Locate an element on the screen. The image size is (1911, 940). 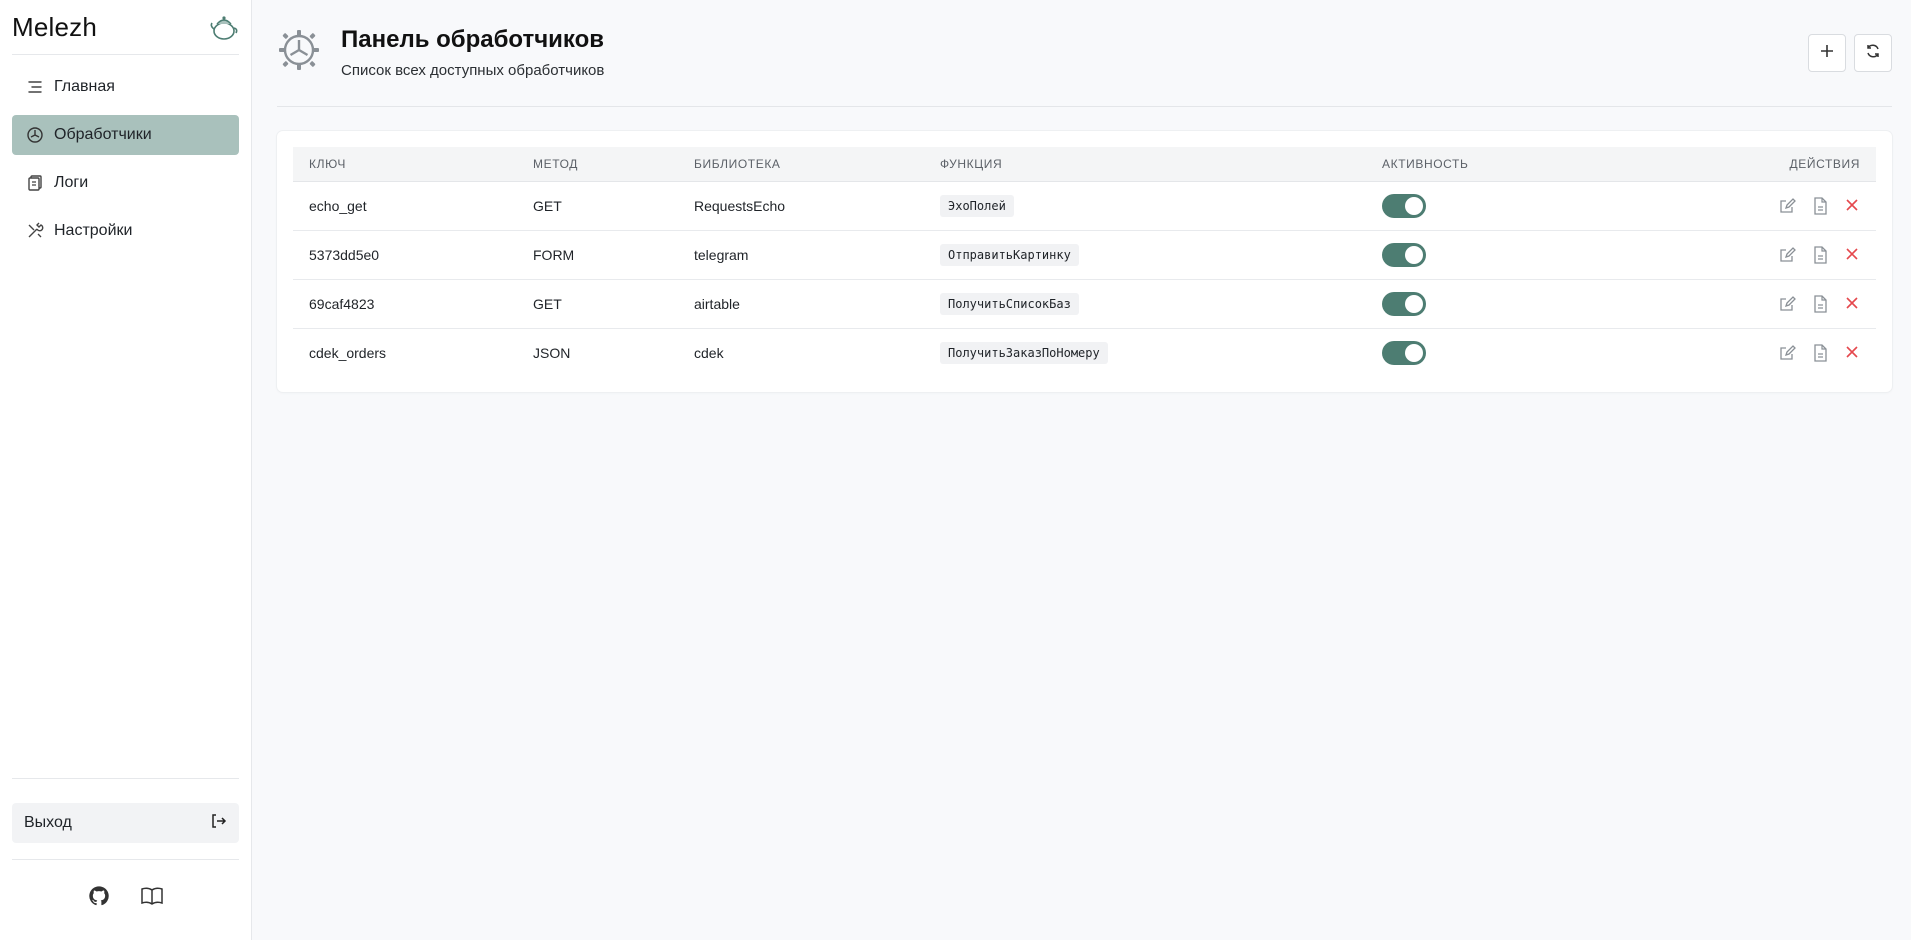
gear-icon is located at coordinates (299, 50).